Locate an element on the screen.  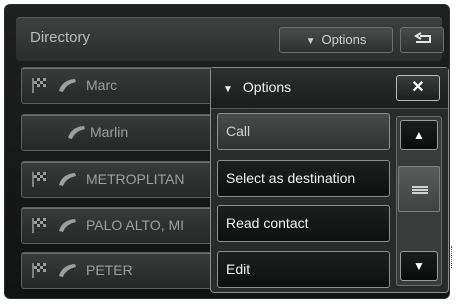
close-x-icon: ✕ is located at coordinates (418, 87).